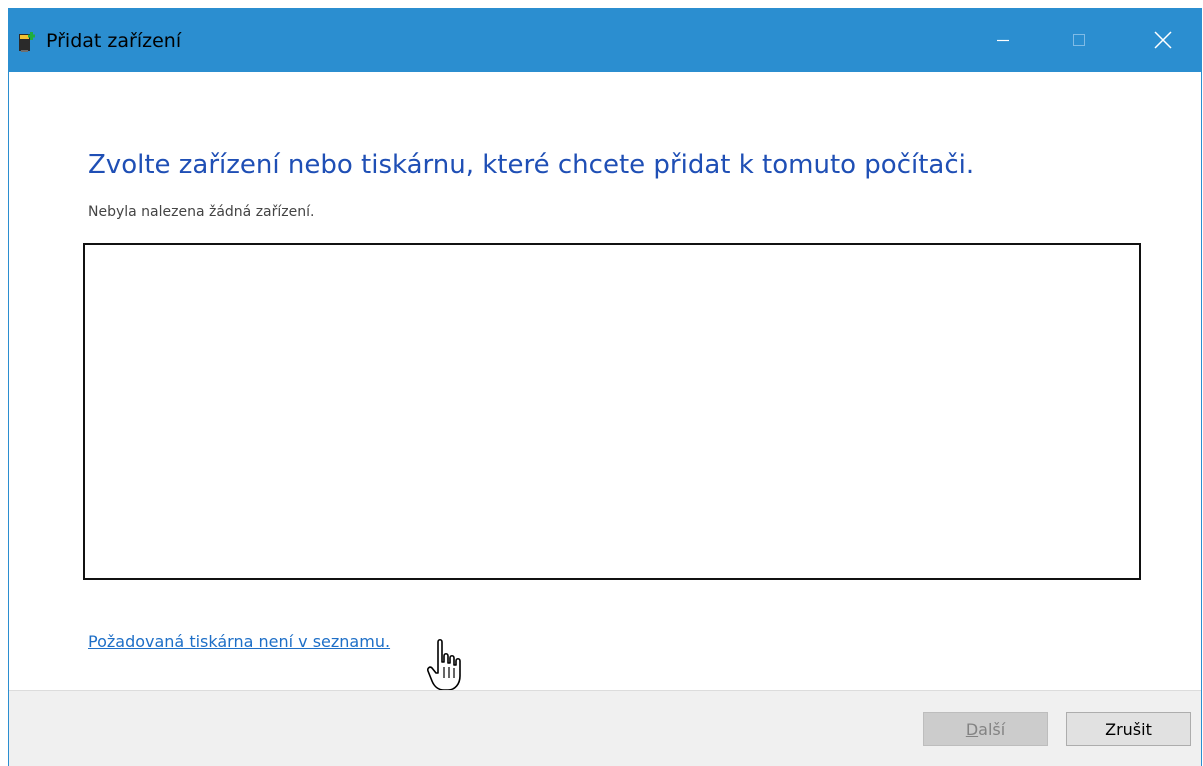 Image resolution: width=1203 pixels, height=766 pixels. I want to click on dialog-footer: Další Zrušit, so click(605, 728).